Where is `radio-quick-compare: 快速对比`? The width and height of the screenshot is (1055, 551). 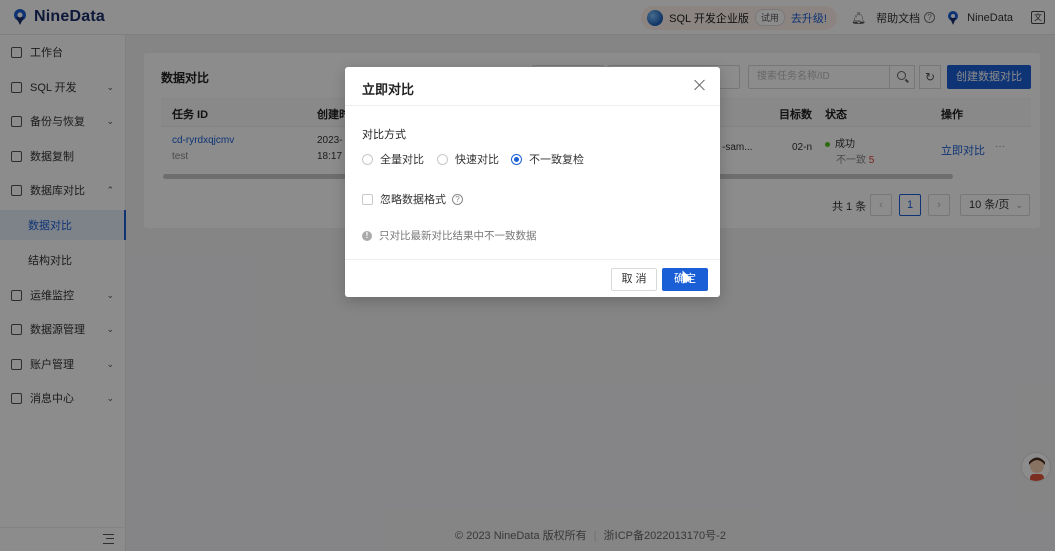
radio-quick-compare: 快速对比 is located at coordinates (468, 159).